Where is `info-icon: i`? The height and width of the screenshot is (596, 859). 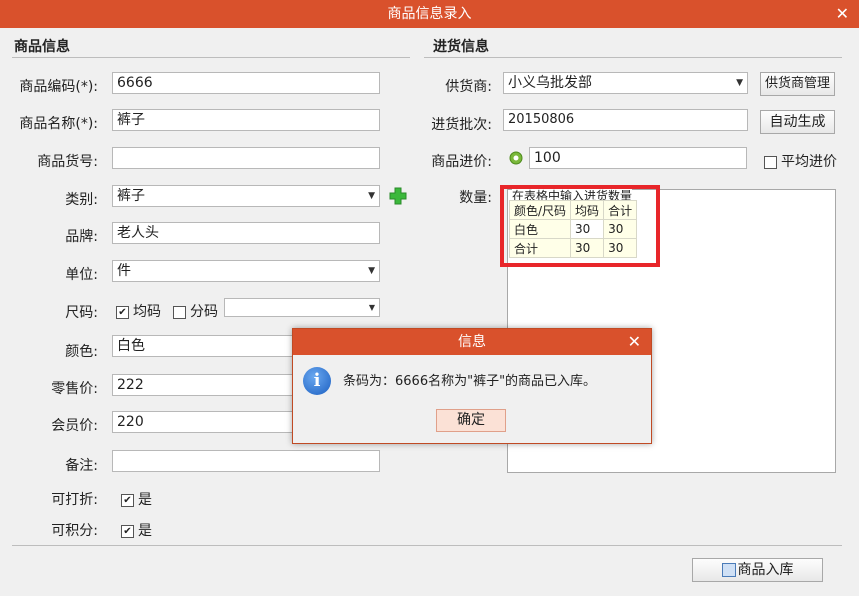 info-icon: i is located at coordinates (317, 381).